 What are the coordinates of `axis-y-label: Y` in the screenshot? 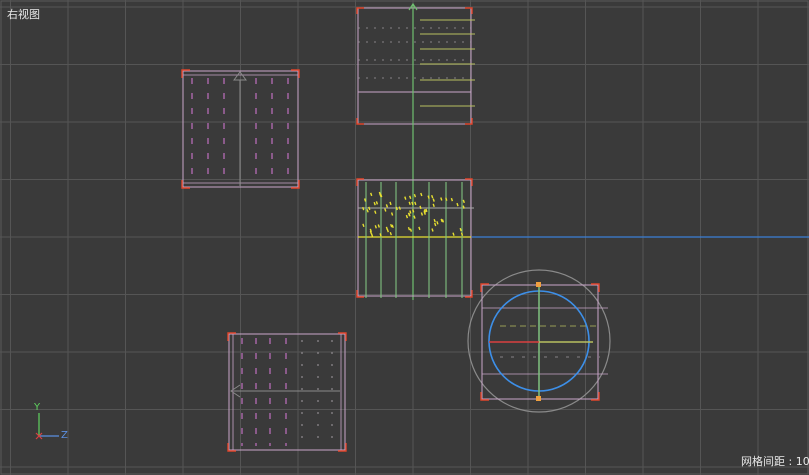 It's located at (37, 407).